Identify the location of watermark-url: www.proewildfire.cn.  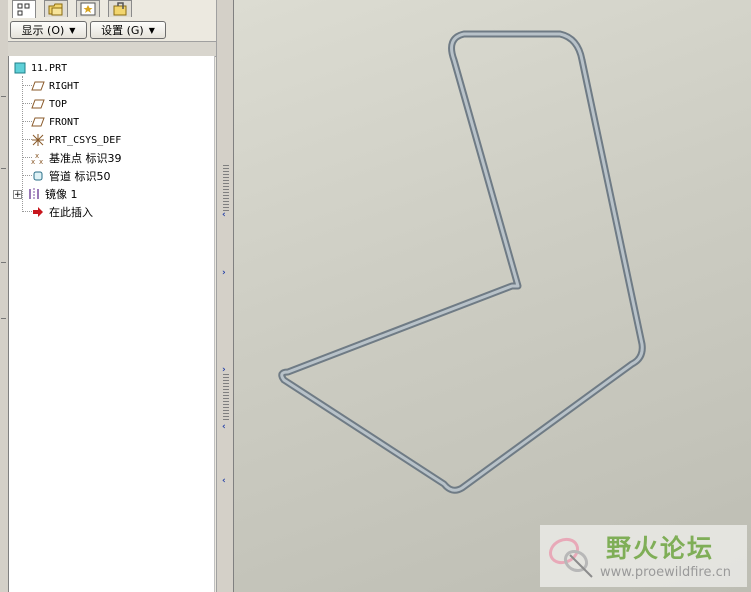
(665, 572).